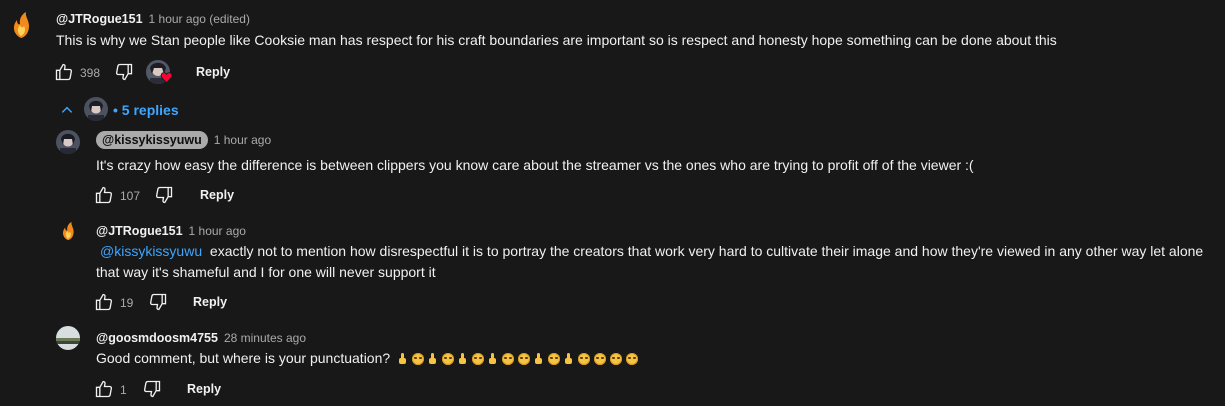 The width and height of the screenshot is (1225, 406). Describe the element at coordinates (127, 303) in the screenshot. I see `like-count: 19` at that location.